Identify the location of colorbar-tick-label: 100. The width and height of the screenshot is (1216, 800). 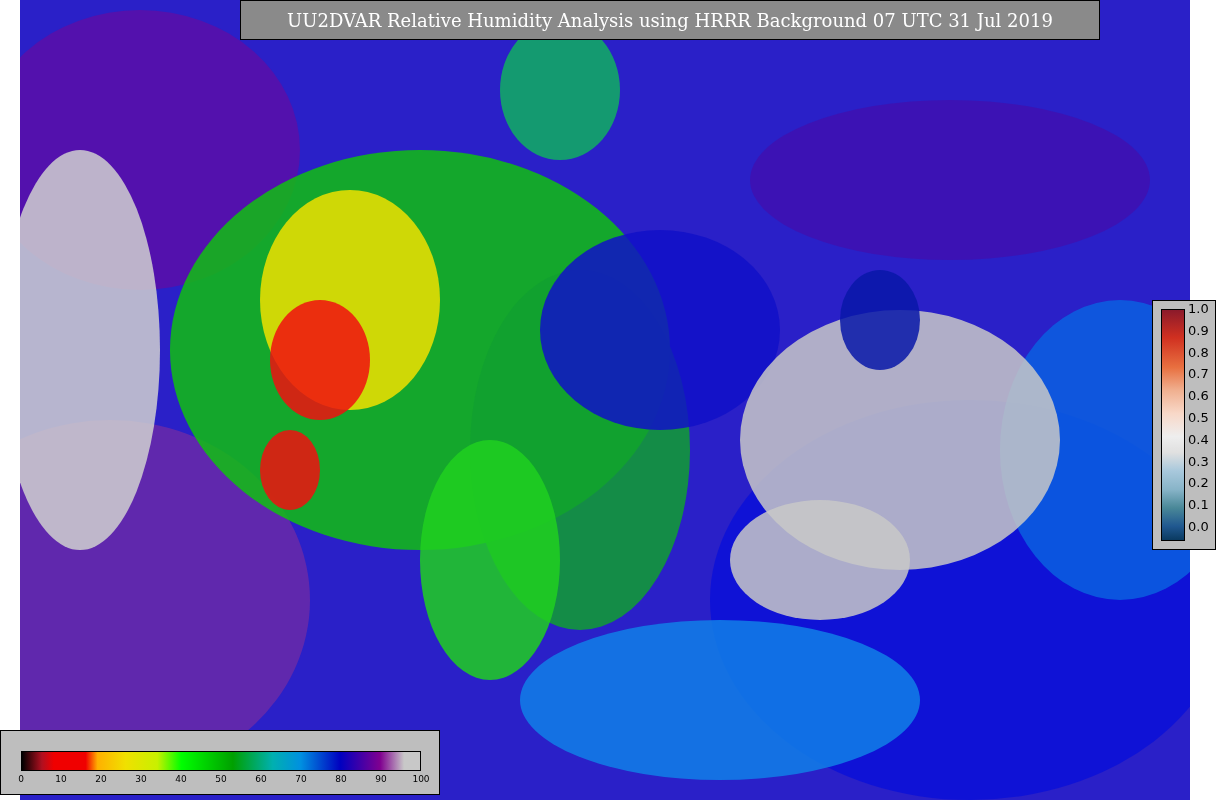
(421, 779).